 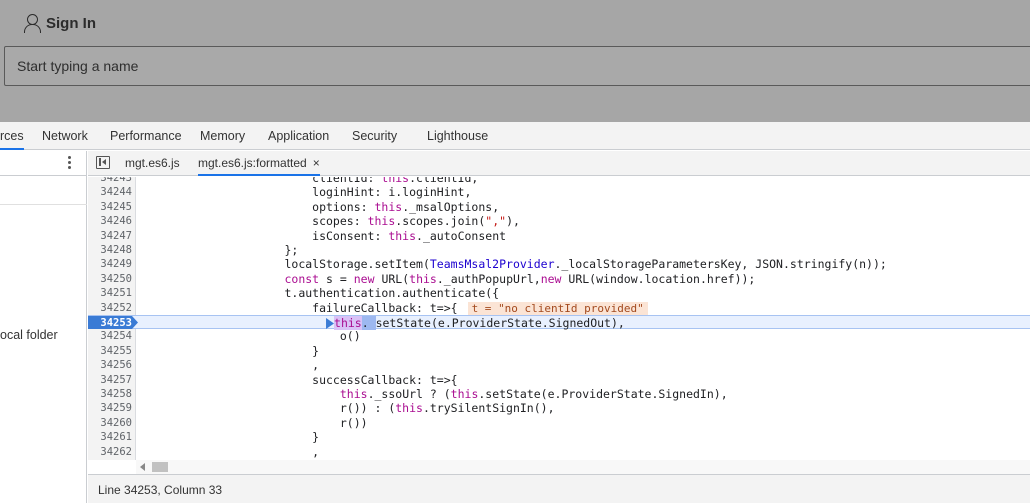 I want to click on code-text: clientId: this.clientId,, so click(x=312, y=181).